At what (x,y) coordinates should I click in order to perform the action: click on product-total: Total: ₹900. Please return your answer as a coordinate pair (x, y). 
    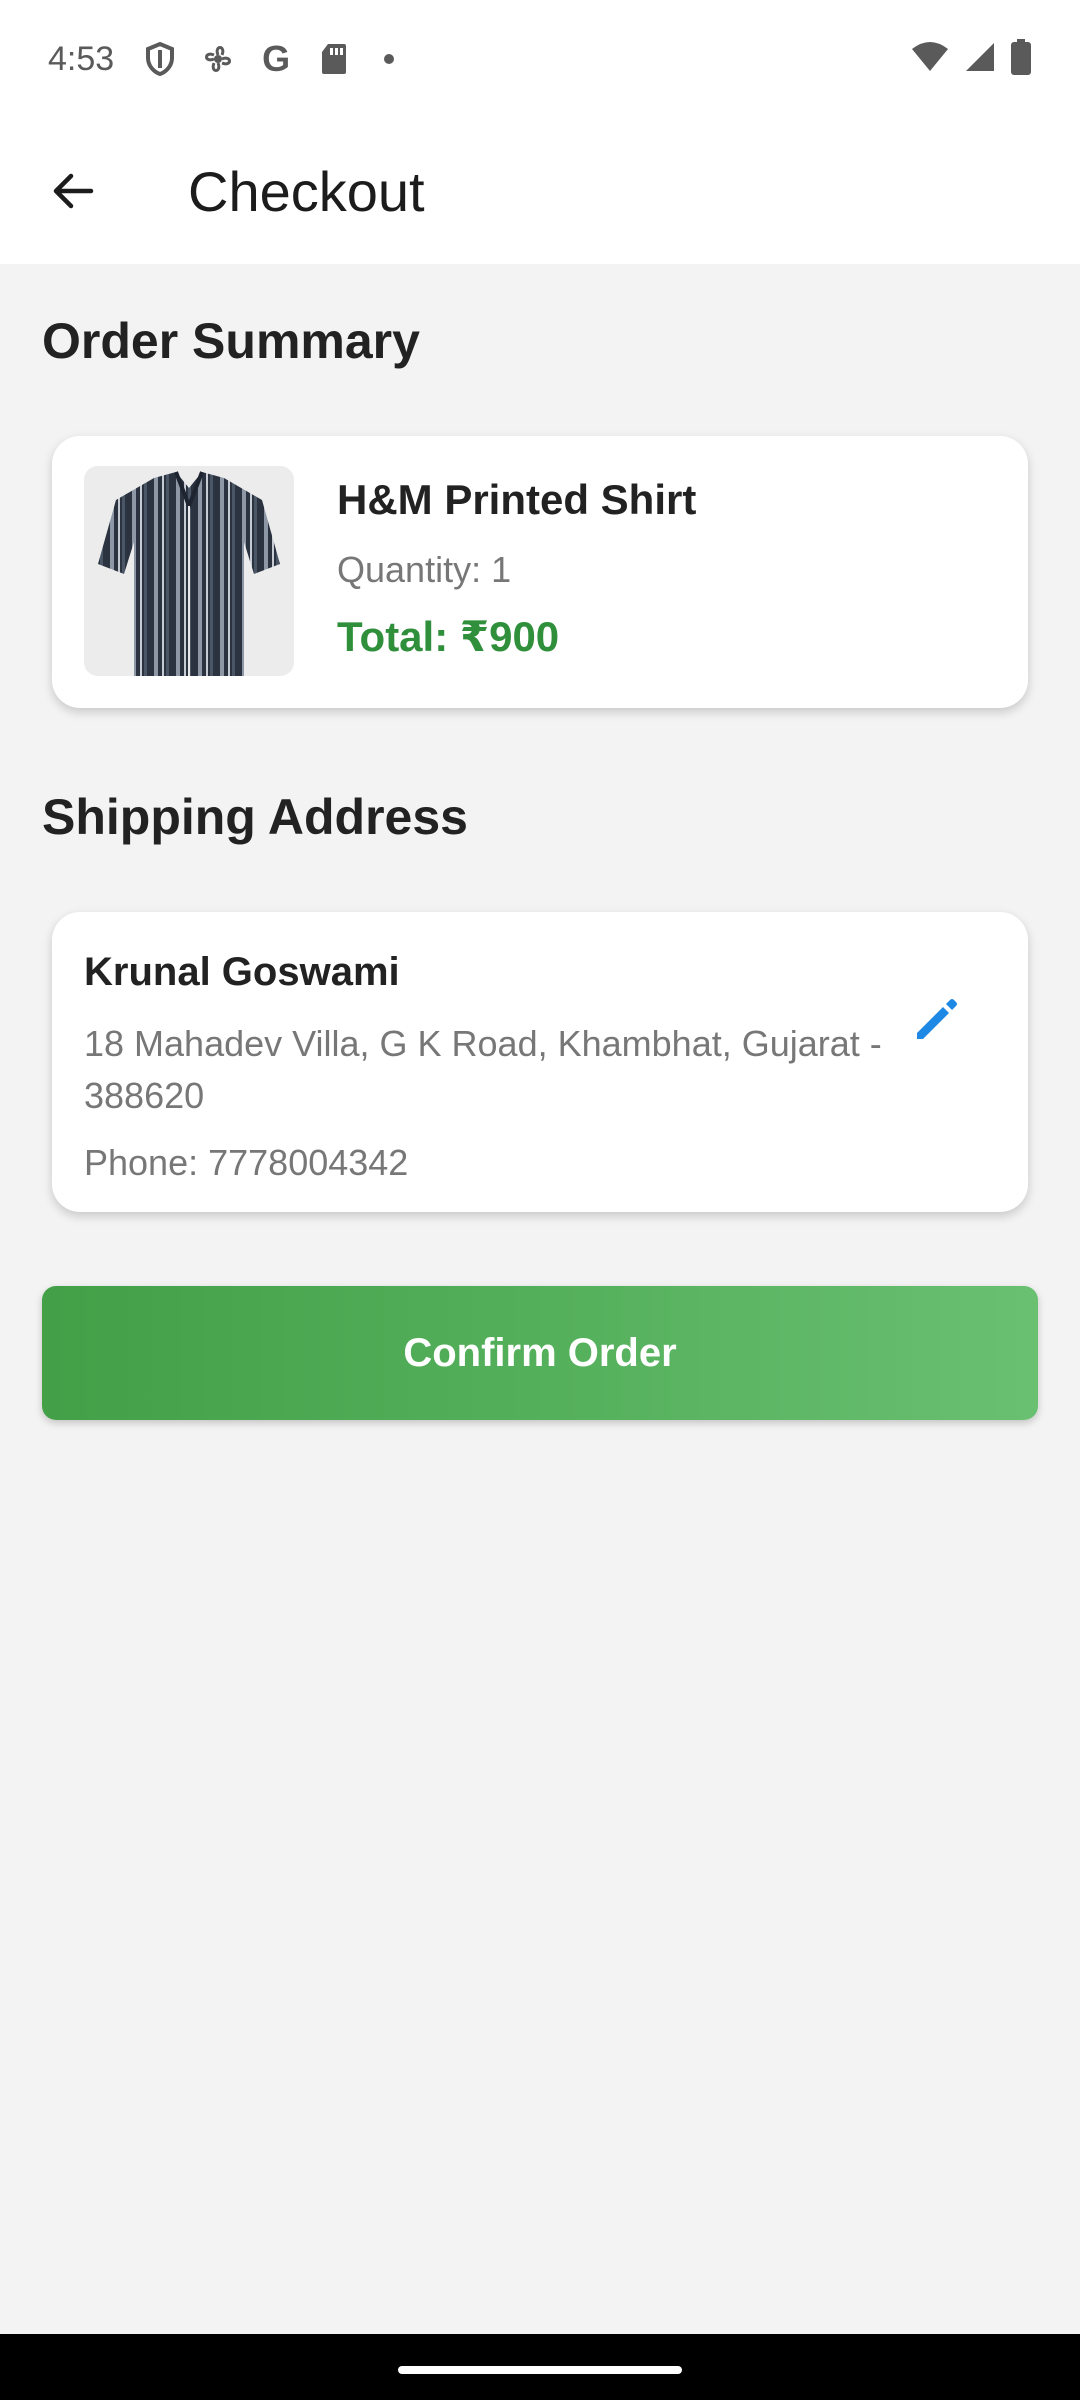
    Looking at the image, I should click on (448, 636).